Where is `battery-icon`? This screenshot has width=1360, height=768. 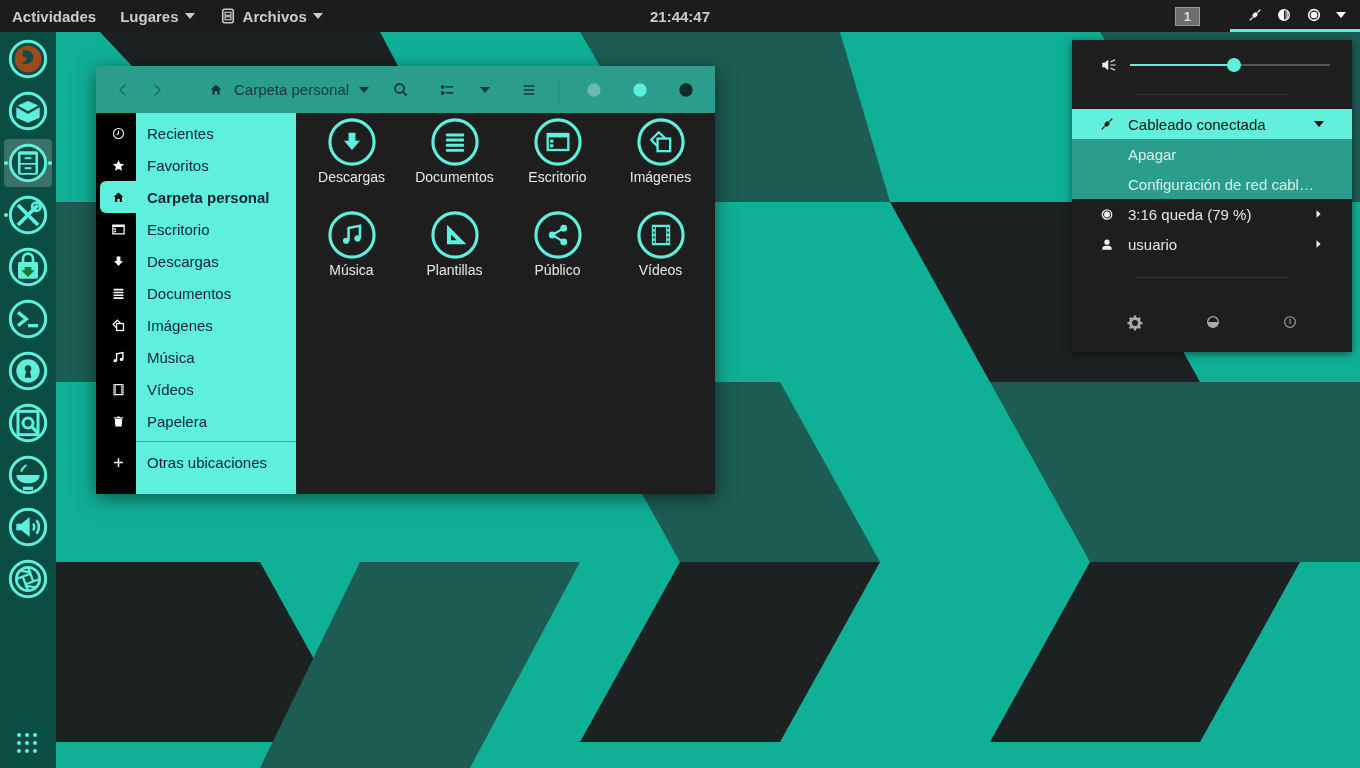
battery-icon is located at coordinates (1107, 214).